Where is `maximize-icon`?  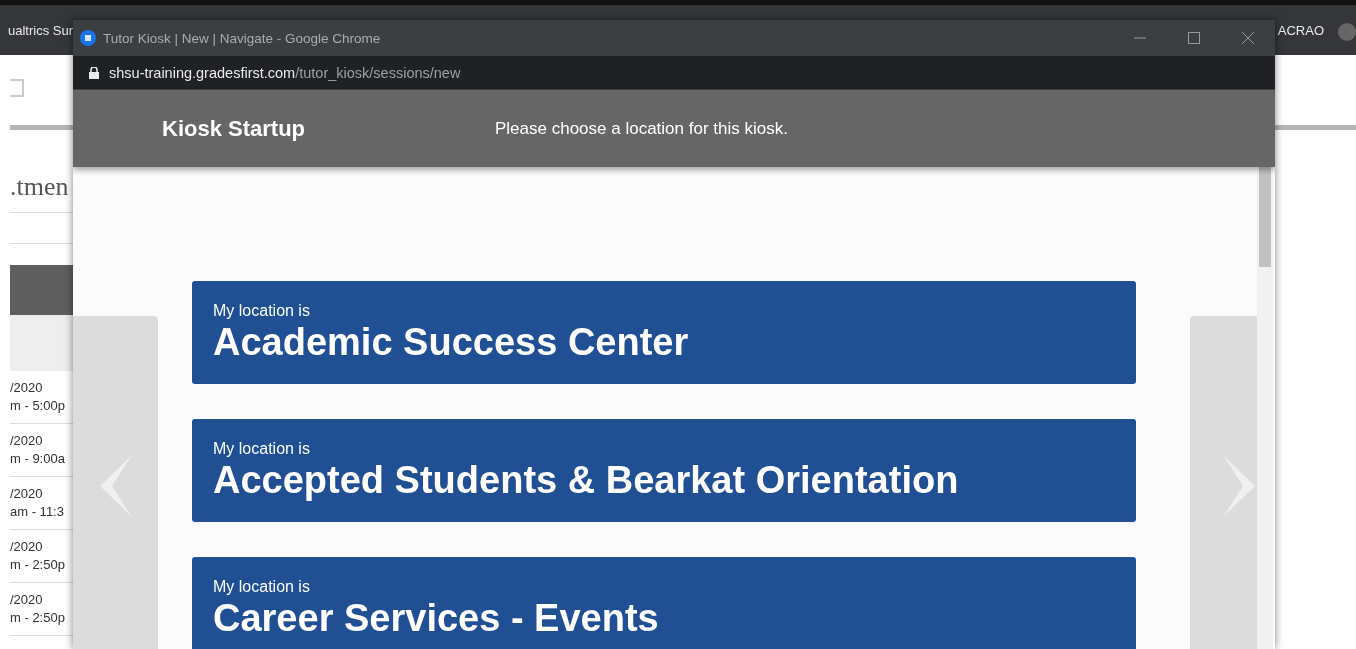 maximize-icon is located at coordinates (1194, 38).